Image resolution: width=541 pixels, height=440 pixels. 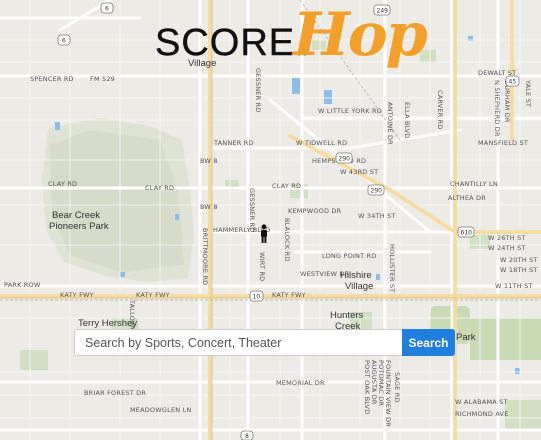 I want to click on road-katy-fwy-2: KATY FWY, so click(x=153, y=295).